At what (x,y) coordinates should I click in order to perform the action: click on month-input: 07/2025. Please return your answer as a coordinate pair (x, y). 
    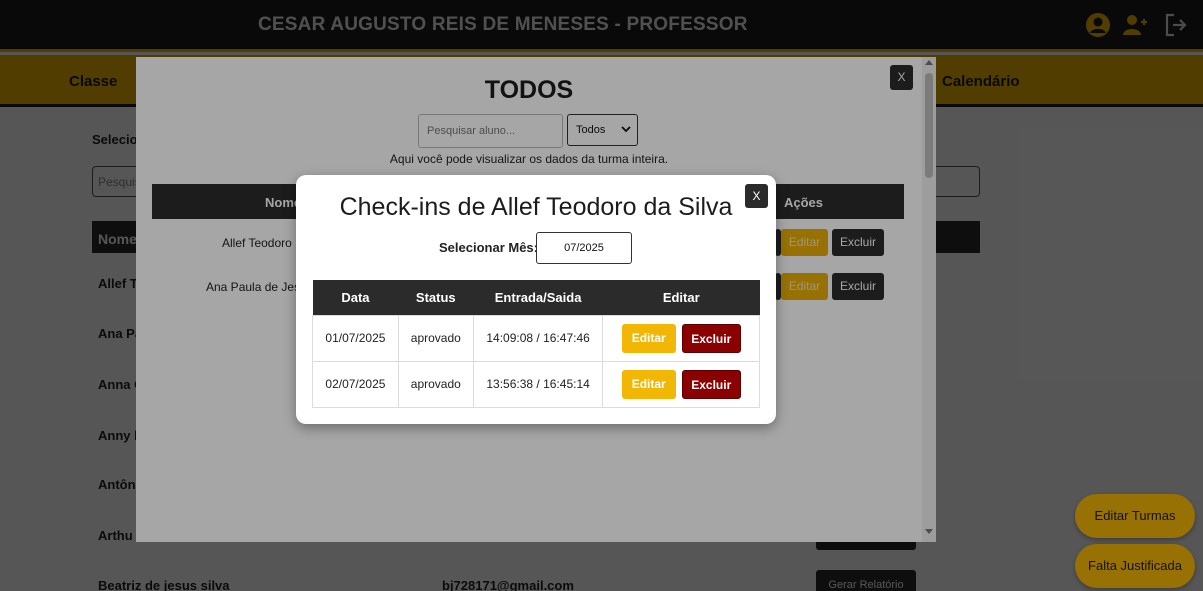
    Looking at the image, I should click on (584, 248).